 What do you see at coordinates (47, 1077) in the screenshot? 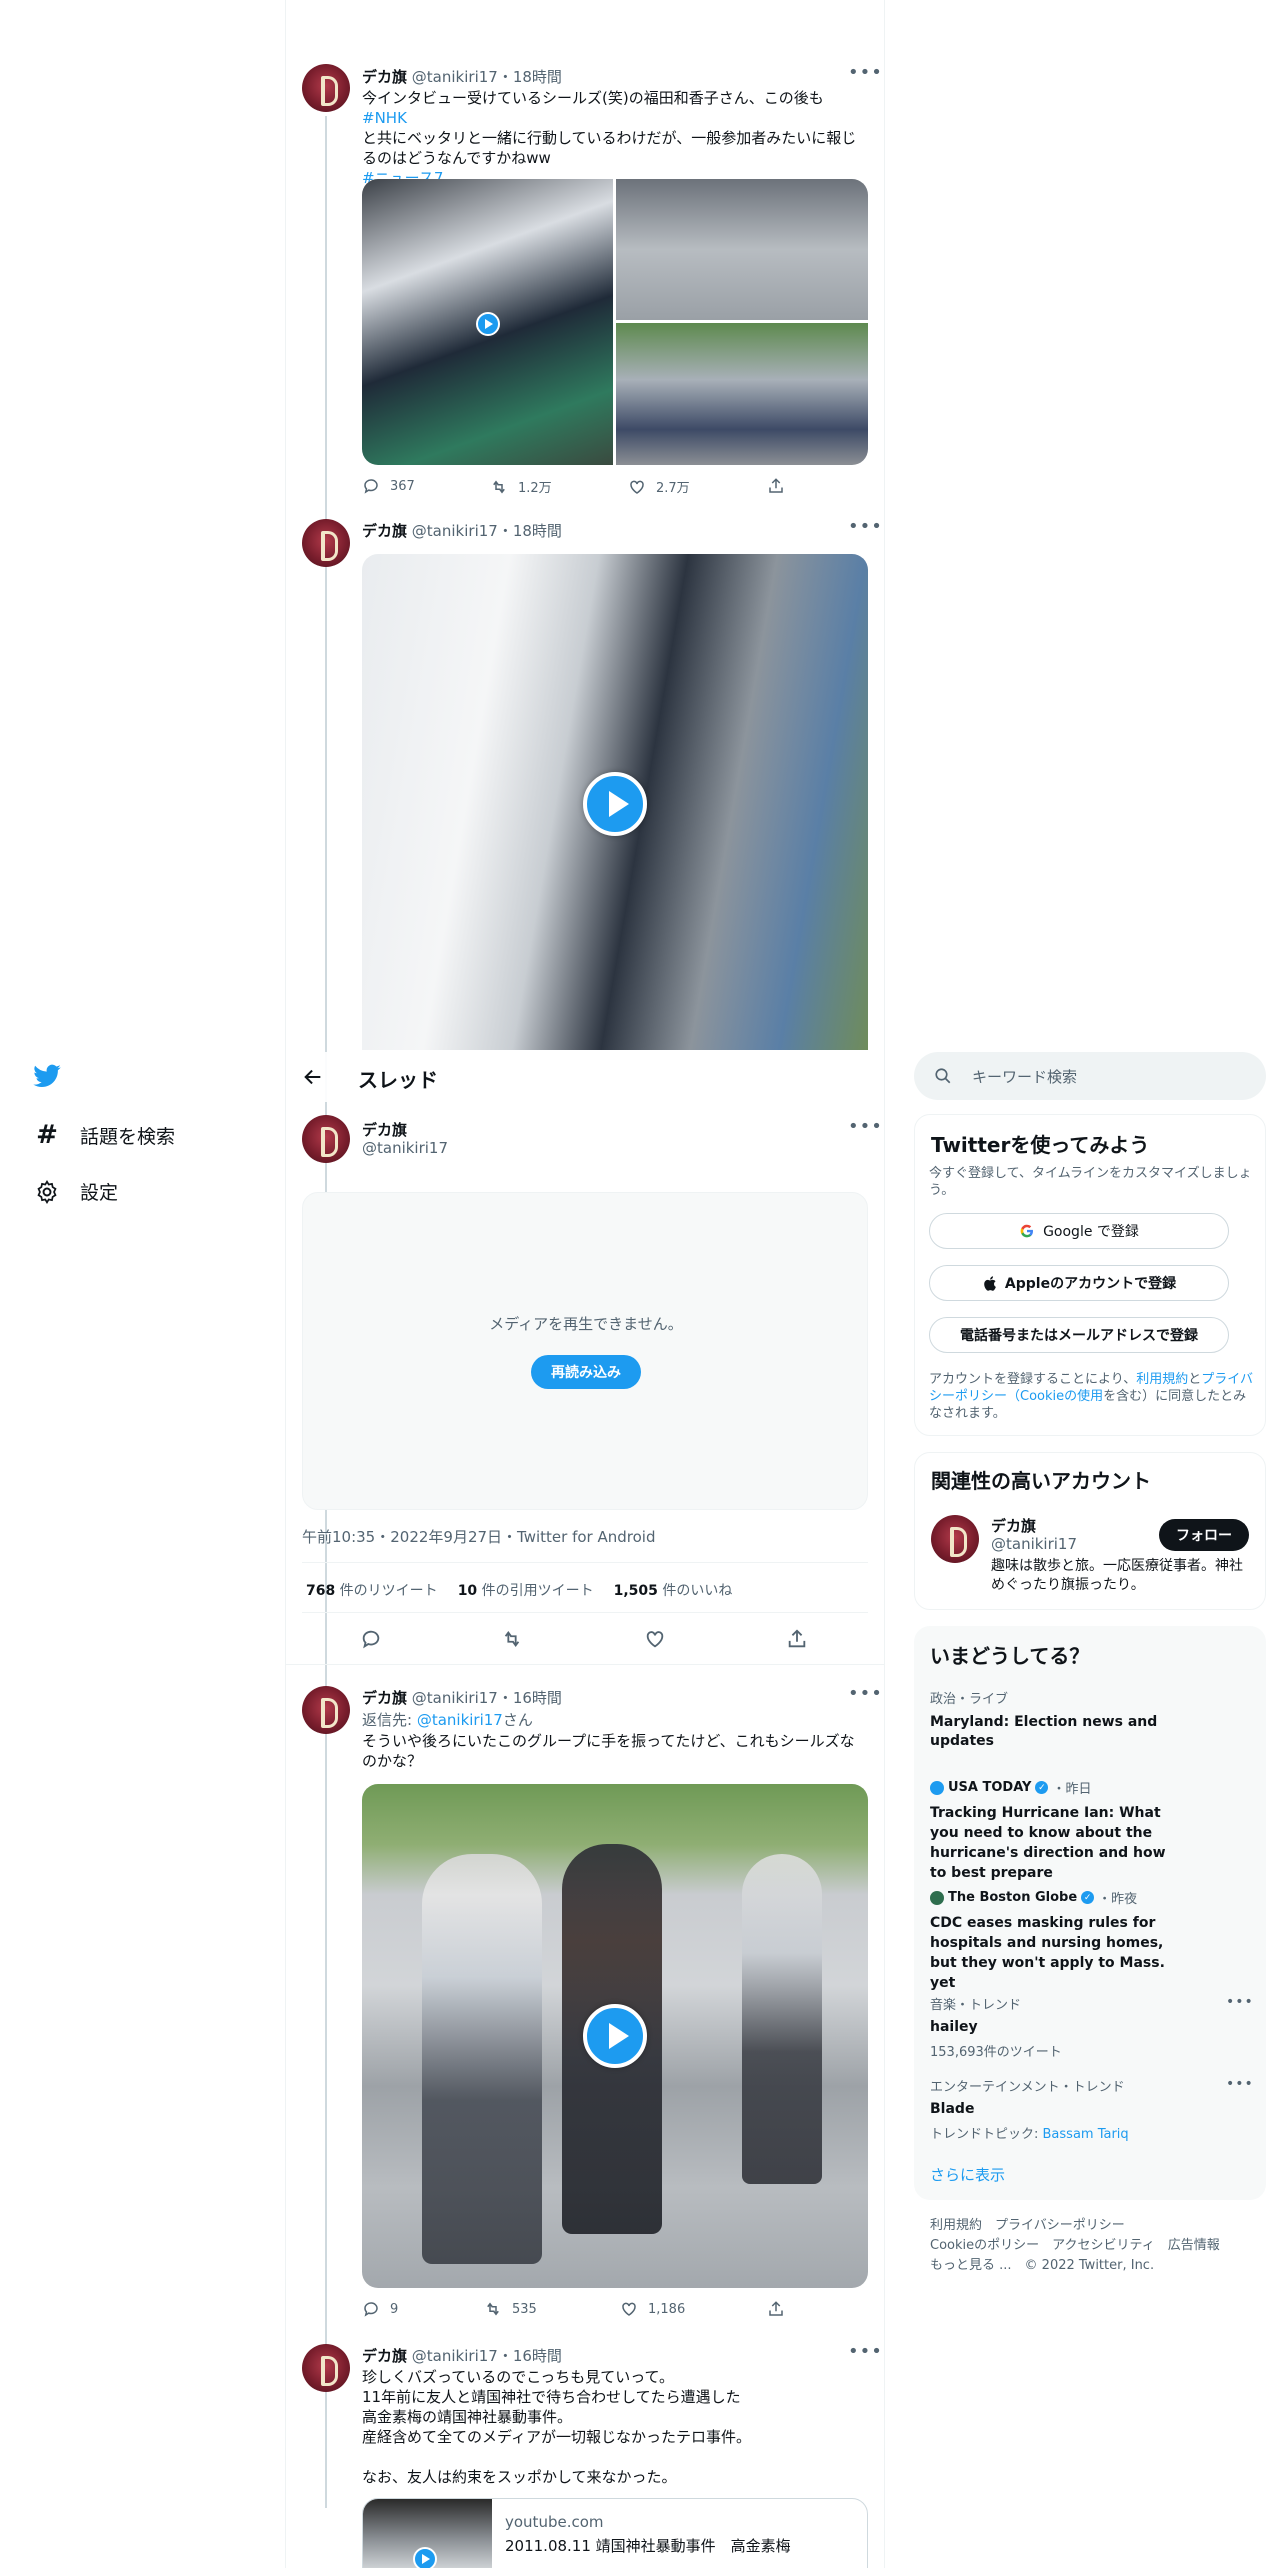
I see `twitter-bird-icon` at bounding box center [47, 1077].